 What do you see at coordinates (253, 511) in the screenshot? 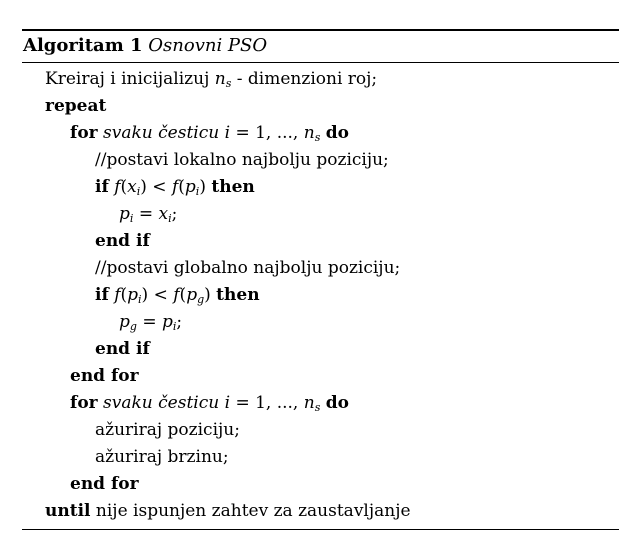
I see `line-text: nije ispunjen zahtev za zaustavljanje` at bounding box center [253, 511].